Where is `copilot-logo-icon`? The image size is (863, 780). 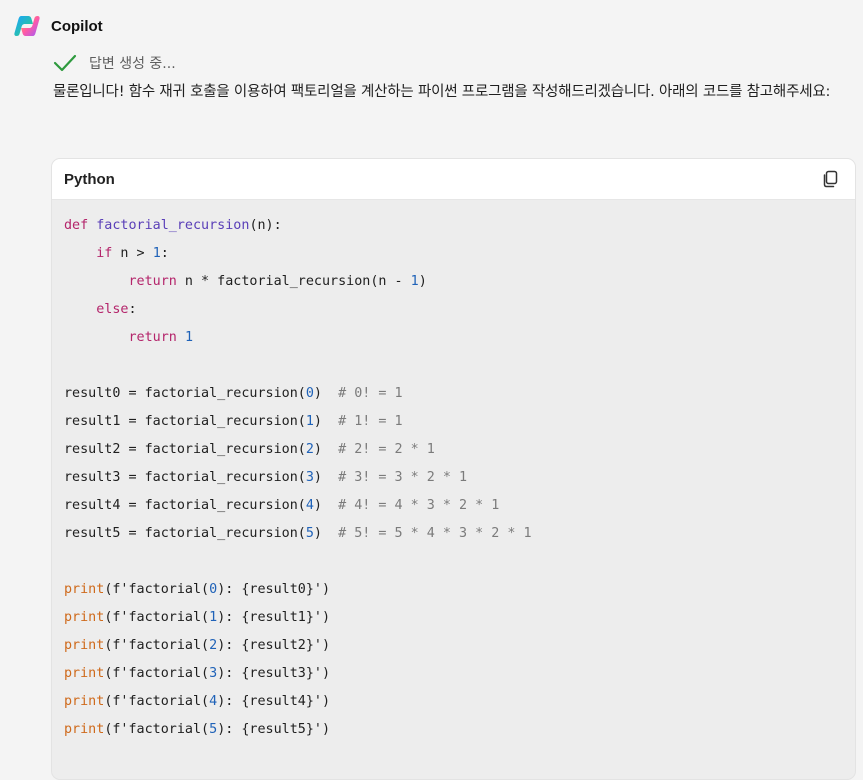
copilot-logo-icon is located at coordinates (27, 26).